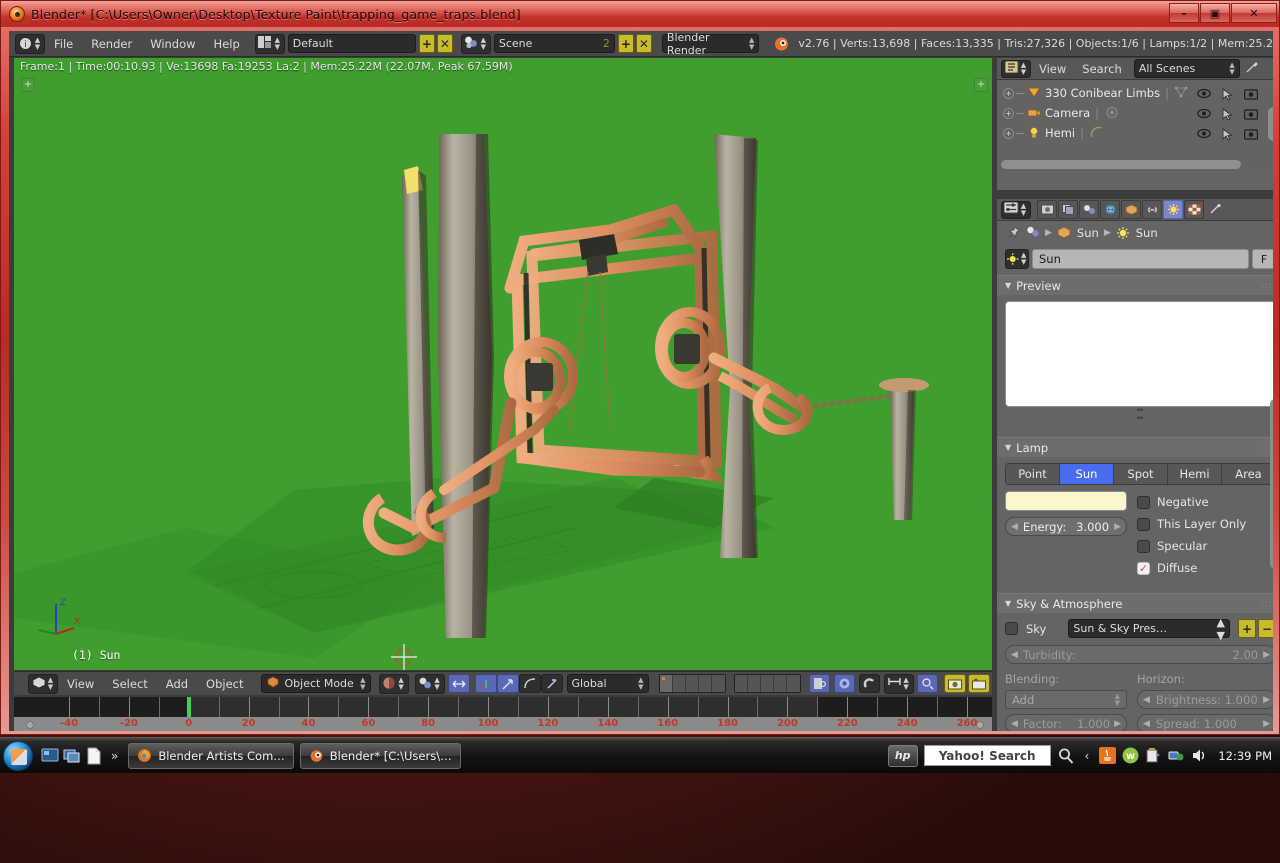 The width and height of the screenshot is (1280, 863). I want to click on outliner-menu-view: View, so click(1052, 69).